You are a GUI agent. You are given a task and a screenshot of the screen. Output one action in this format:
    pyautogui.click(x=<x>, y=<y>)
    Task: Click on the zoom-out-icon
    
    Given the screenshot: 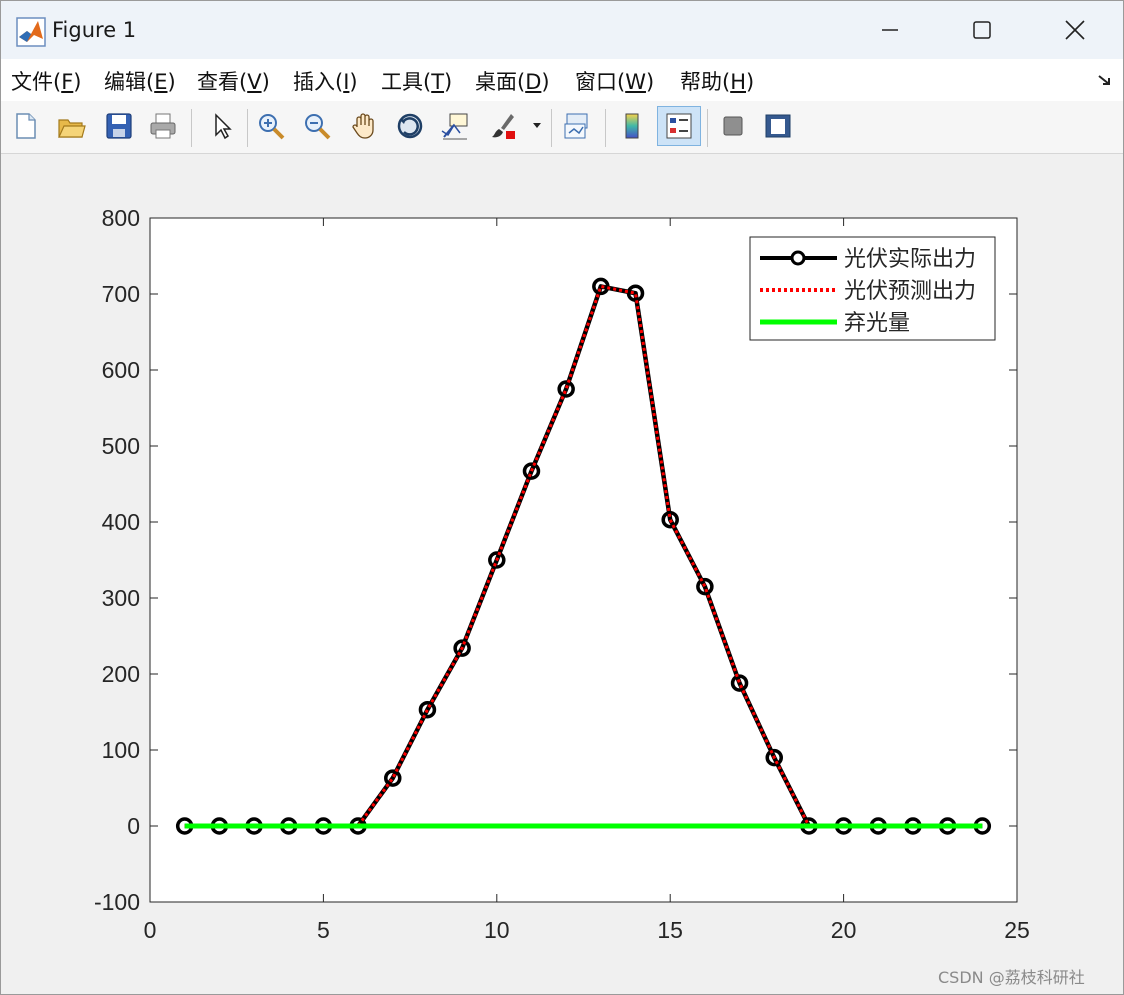 What is the action you would take?
    pyautogui.click(x=318, y=127)
    